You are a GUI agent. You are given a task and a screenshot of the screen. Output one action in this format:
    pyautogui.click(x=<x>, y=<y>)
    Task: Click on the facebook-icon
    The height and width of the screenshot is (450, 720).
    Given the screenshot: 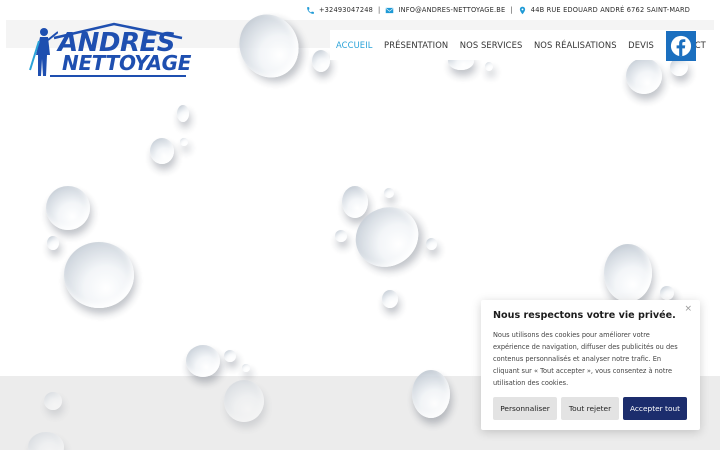 What is the action you would take?
    pyautogui.click(x=681, y=46)
    